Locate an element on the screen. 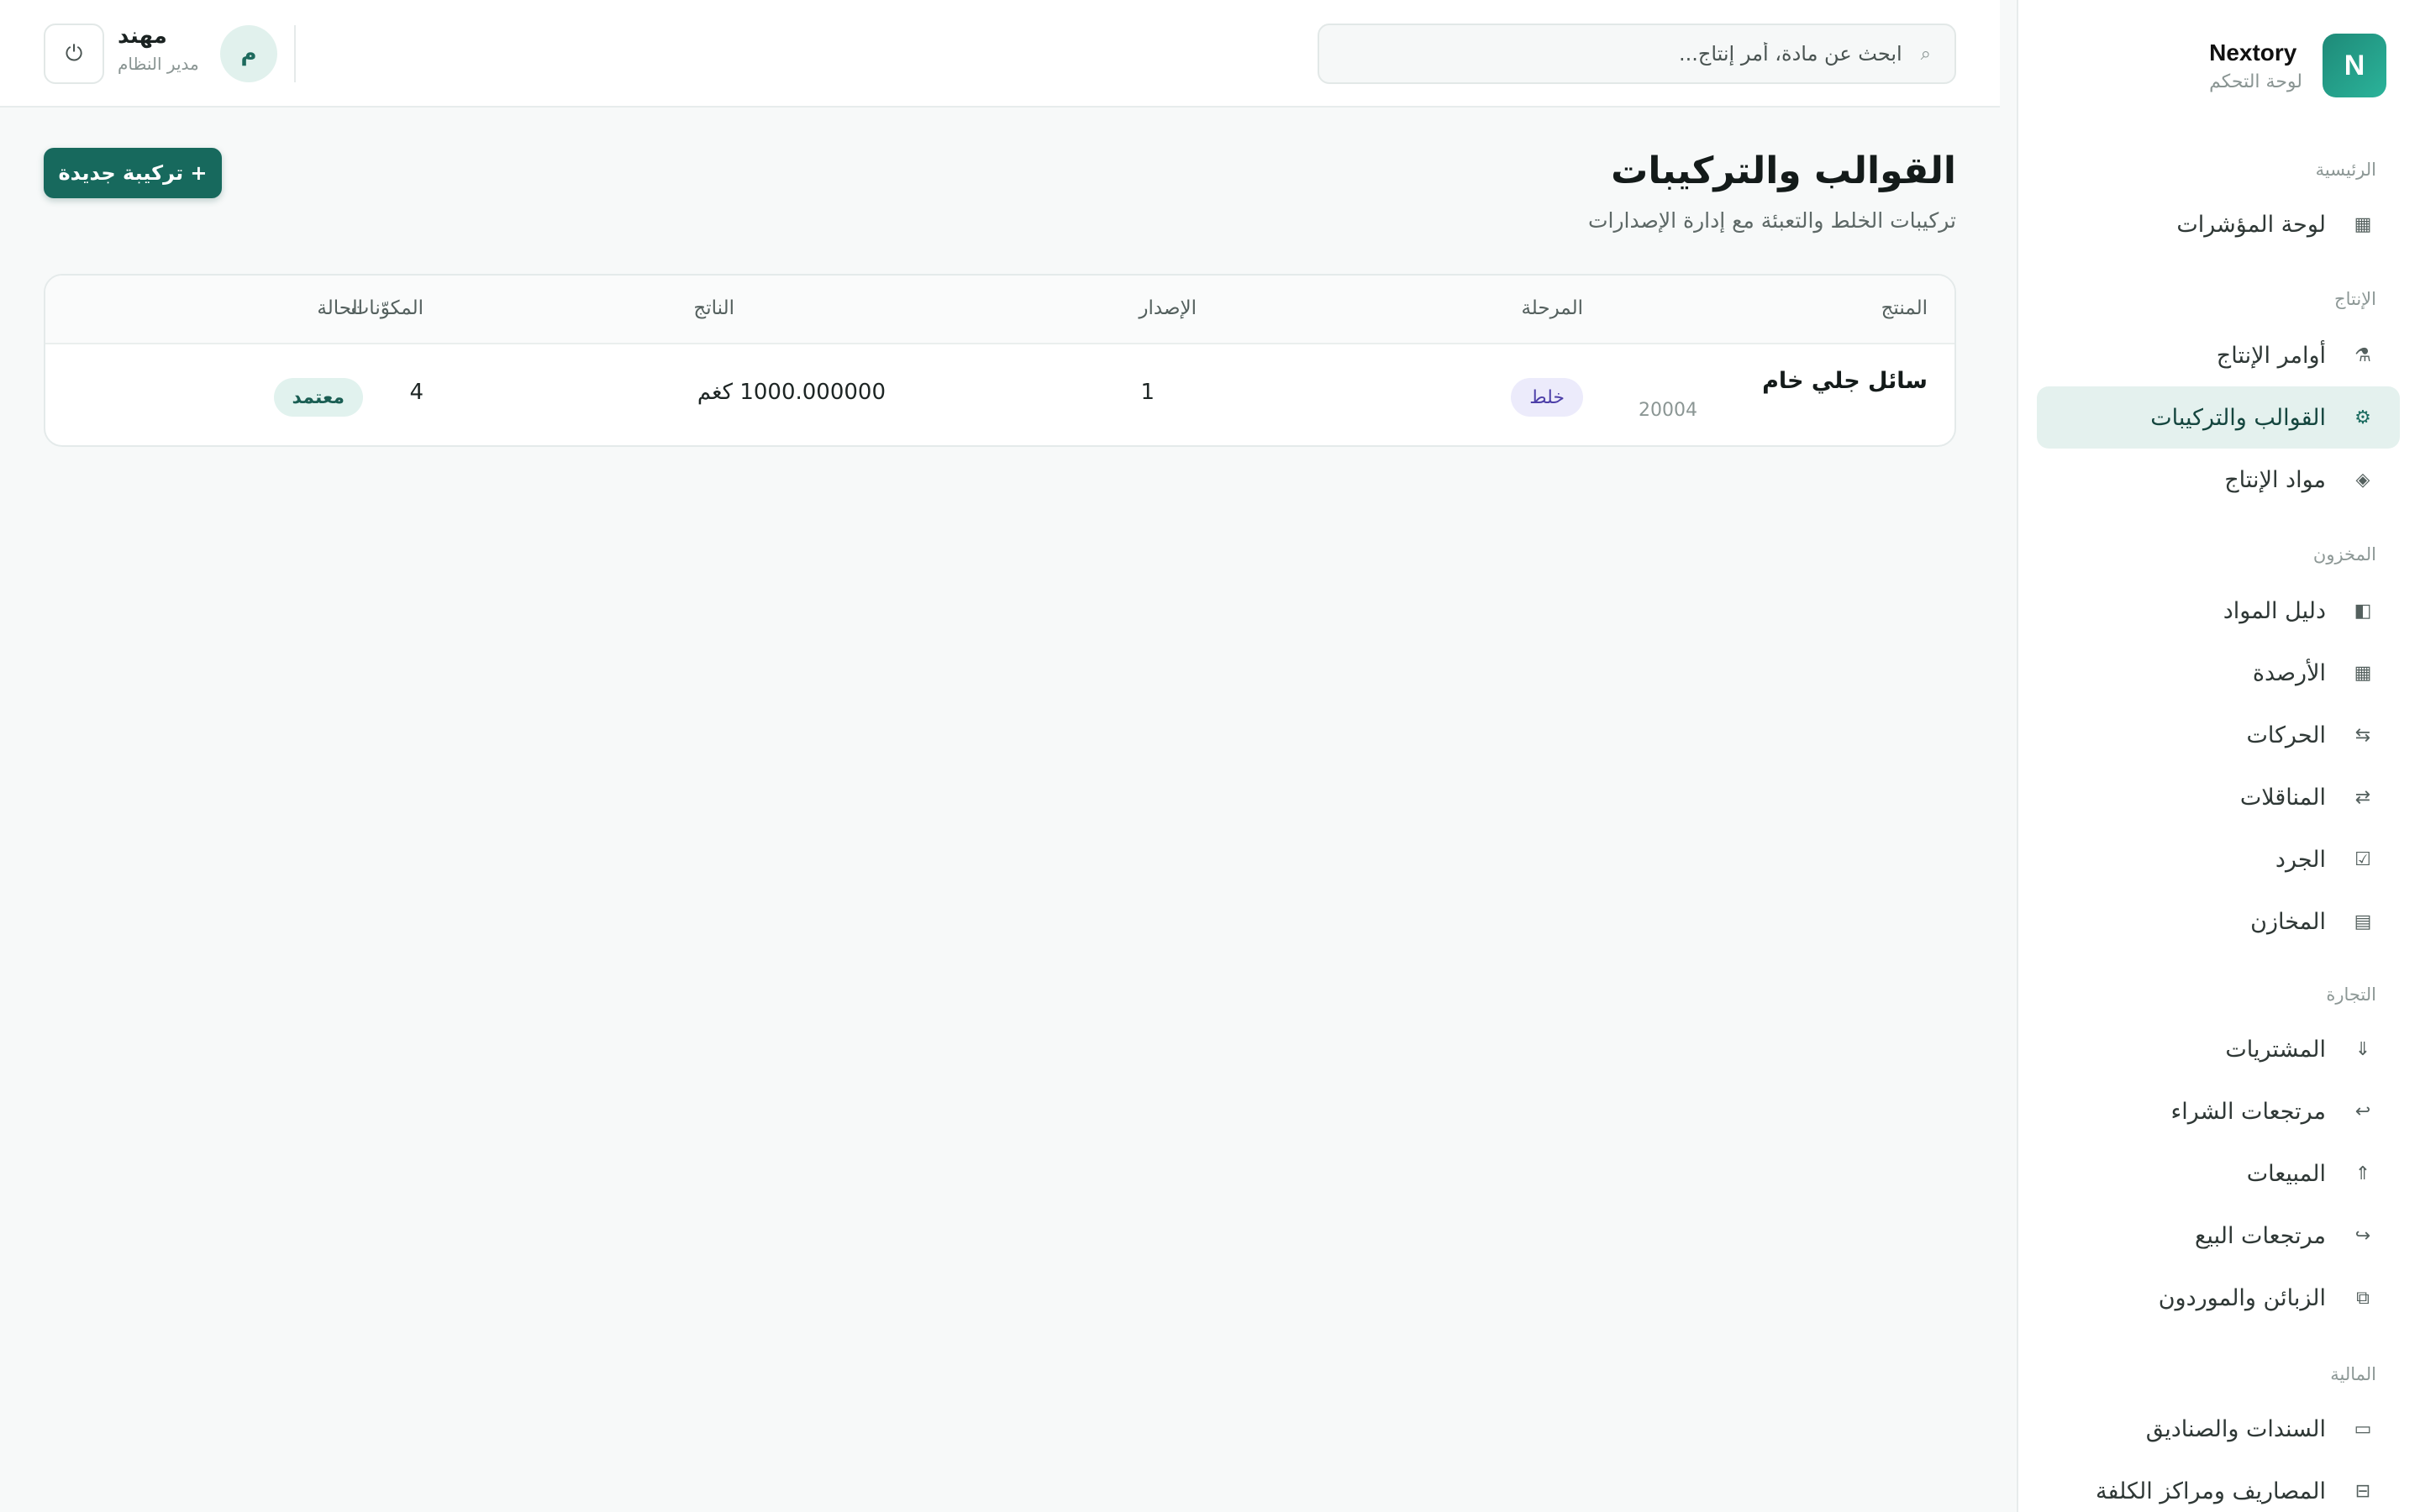  column-header-version: الإصدار is located at coordinates (1168, 308).